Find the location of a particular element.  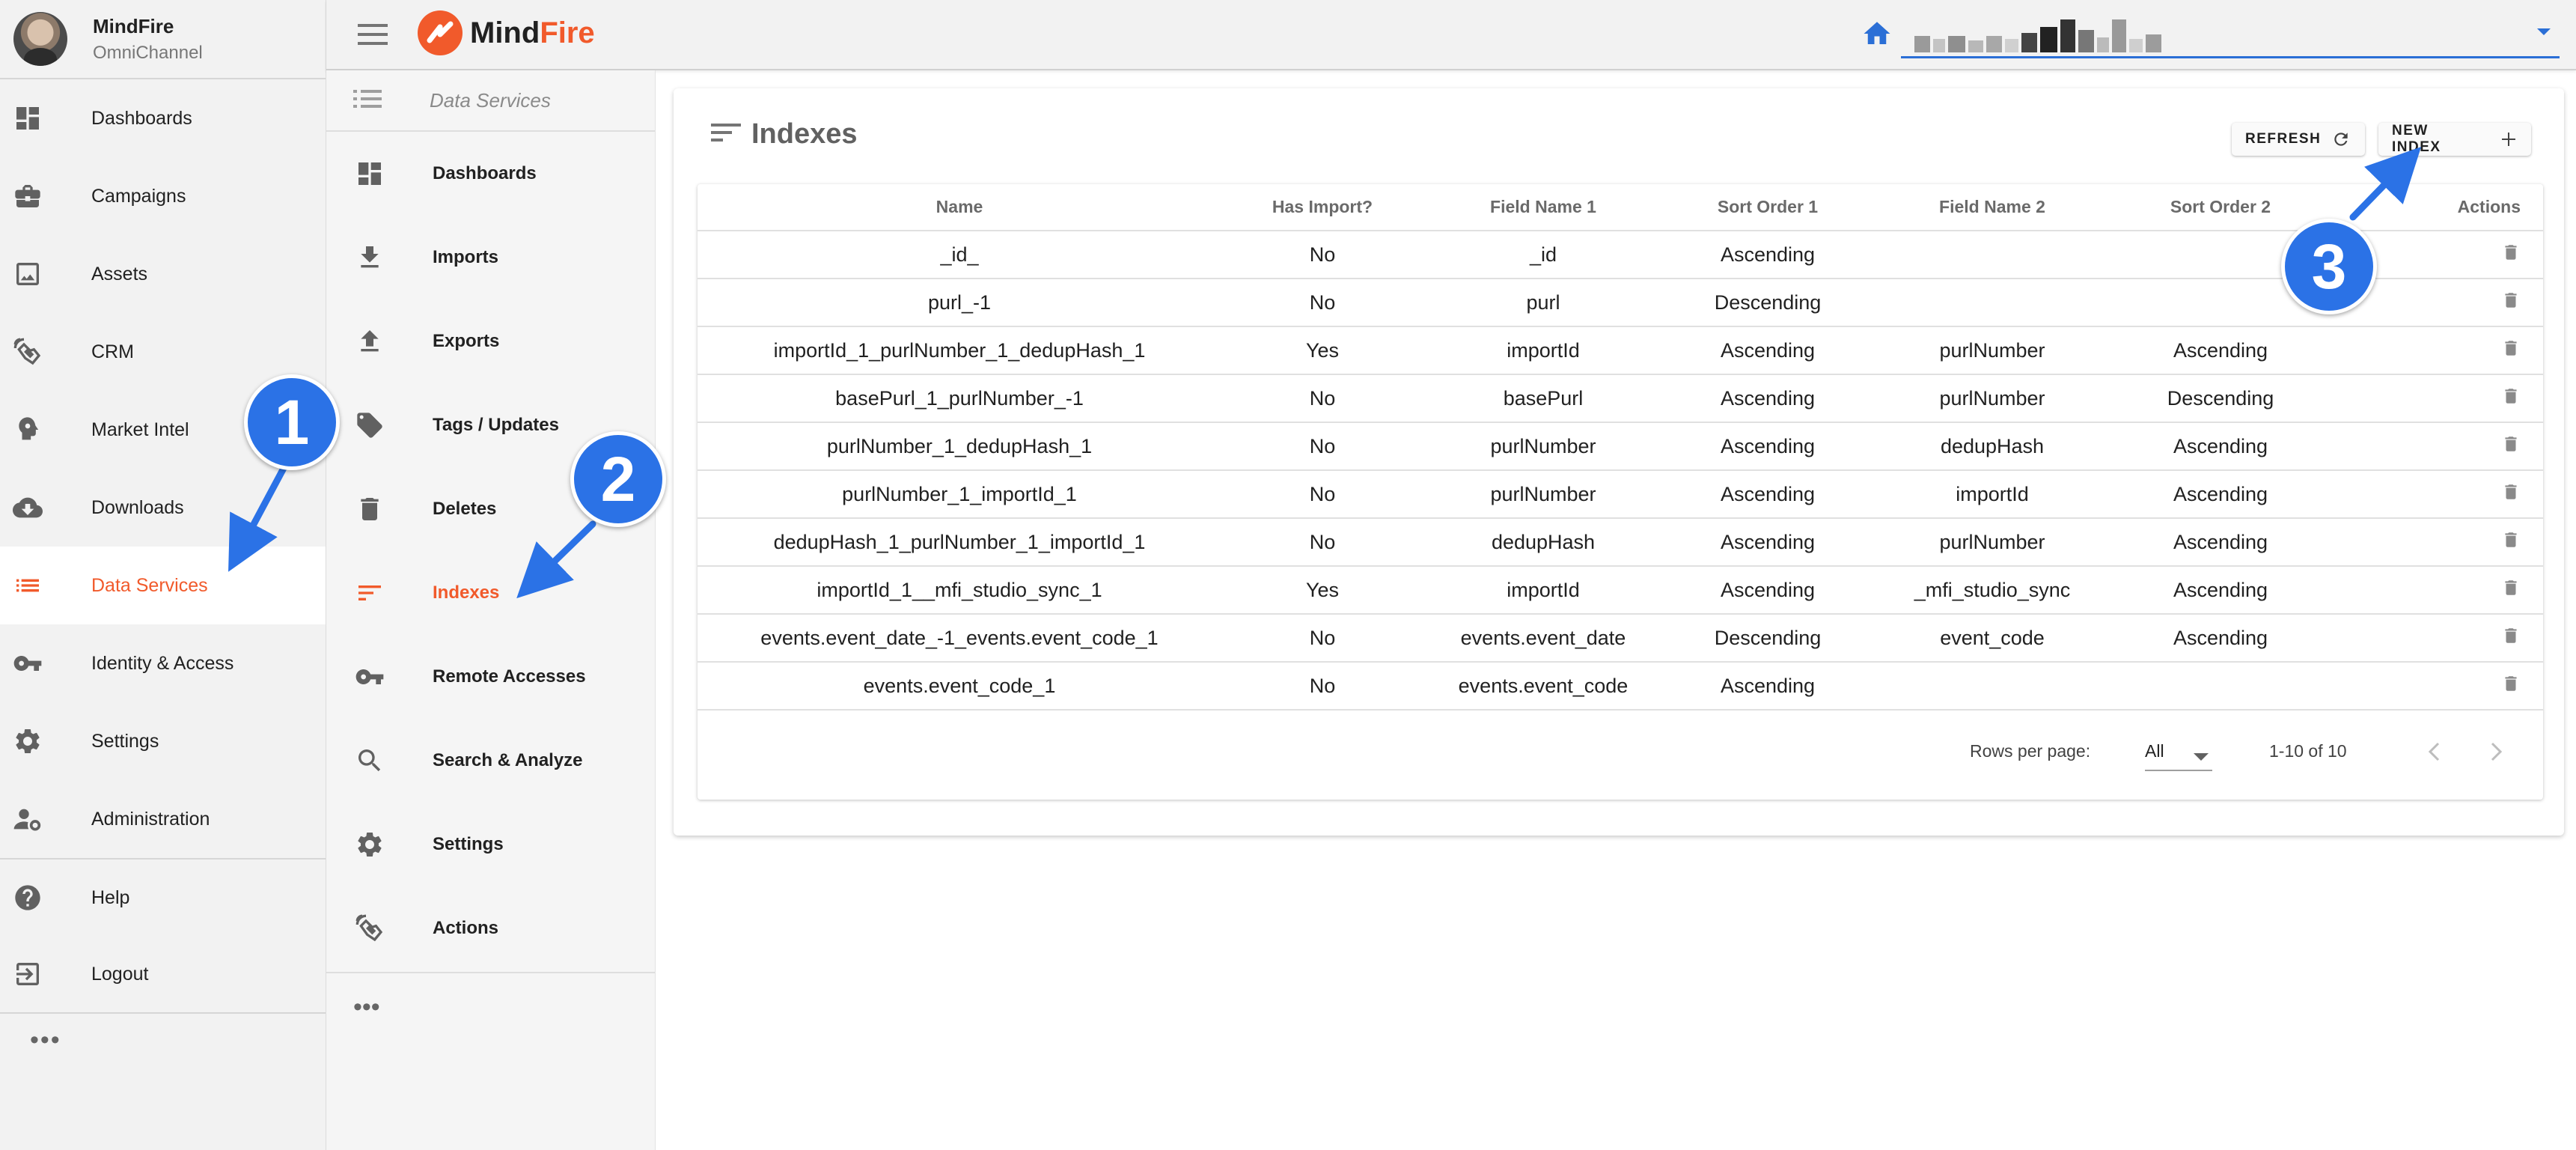

subnav-item-search-analyze: Search & Analyze is located at coordinates (491, 761).